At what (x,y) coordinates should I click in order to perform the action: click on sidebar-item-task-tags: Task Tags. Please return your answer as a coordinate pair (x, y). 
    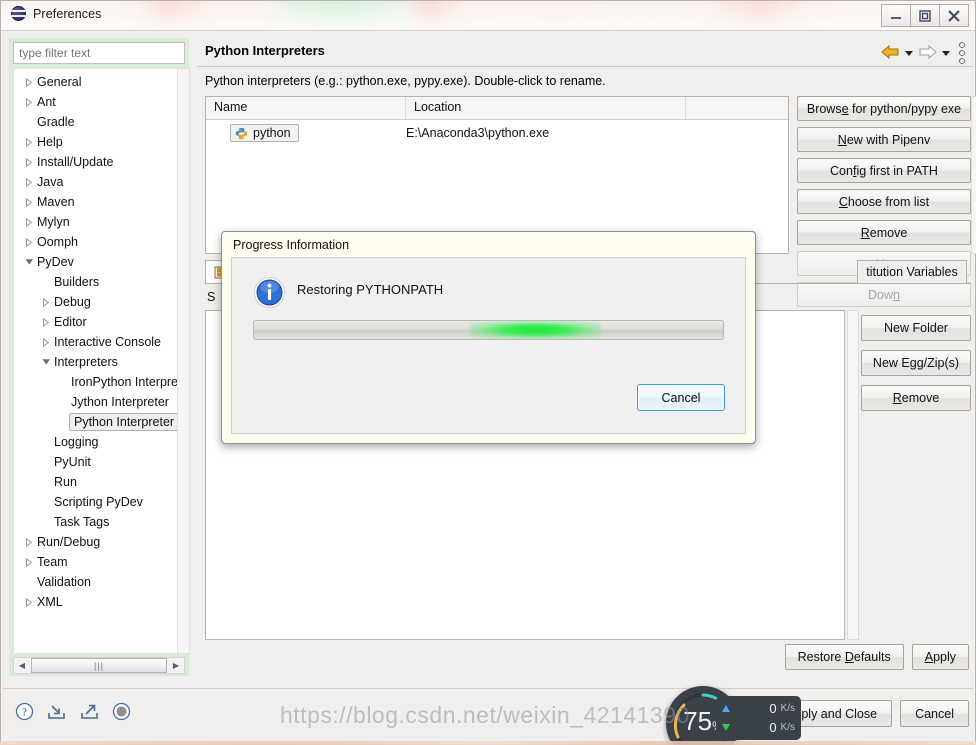
    Looking at the image, I should click on (99, 522).